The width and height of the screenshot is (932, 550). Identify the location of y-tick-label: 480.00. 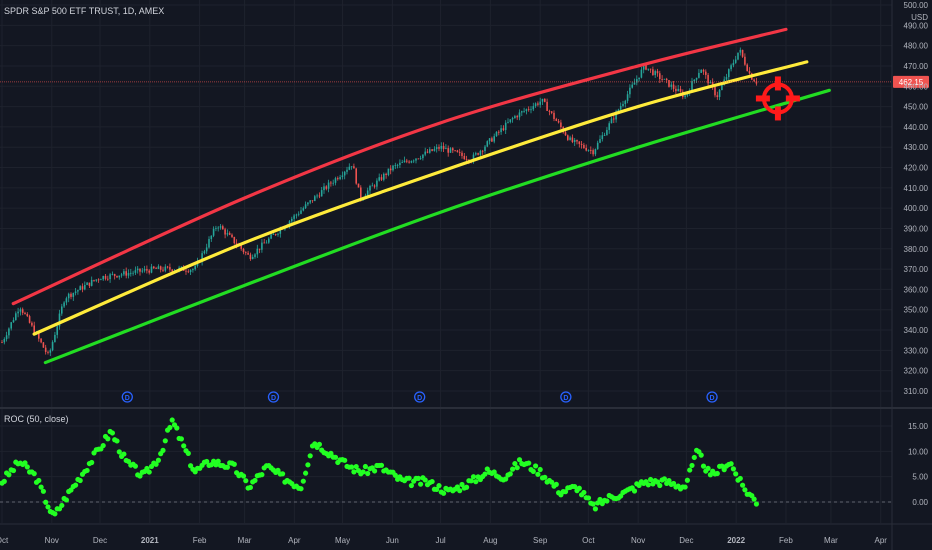
(916, 46).